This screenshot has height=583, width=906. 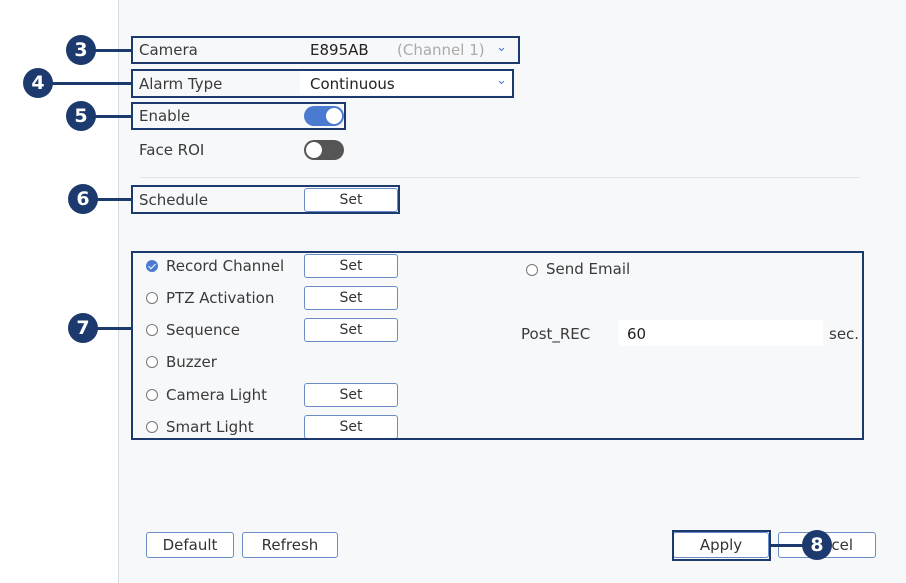 What do you see at coordinates (81, 50) in the screenshot?
I see `callout-3: 3` at bounding box center [81, 50].